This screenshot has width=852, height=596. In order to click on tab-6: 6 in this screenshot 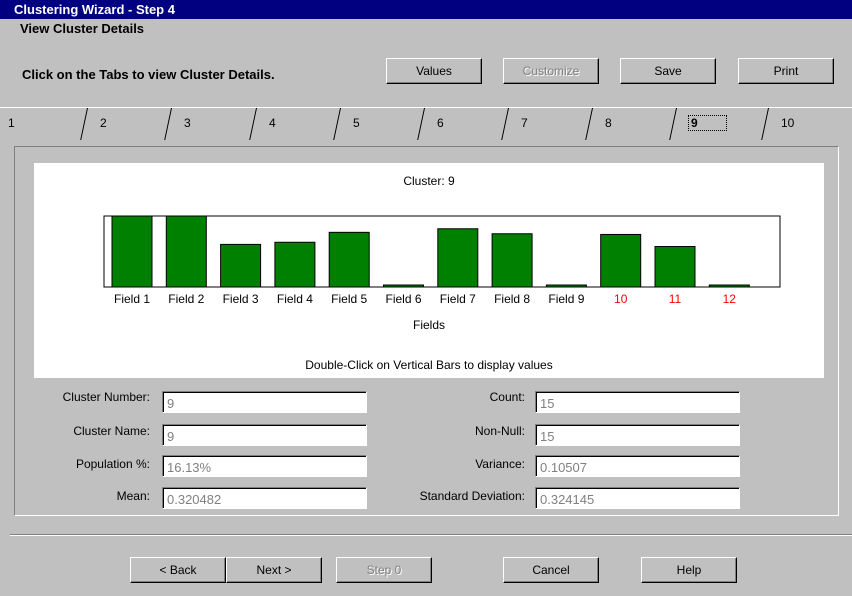, I will do `click(474, 123)`.